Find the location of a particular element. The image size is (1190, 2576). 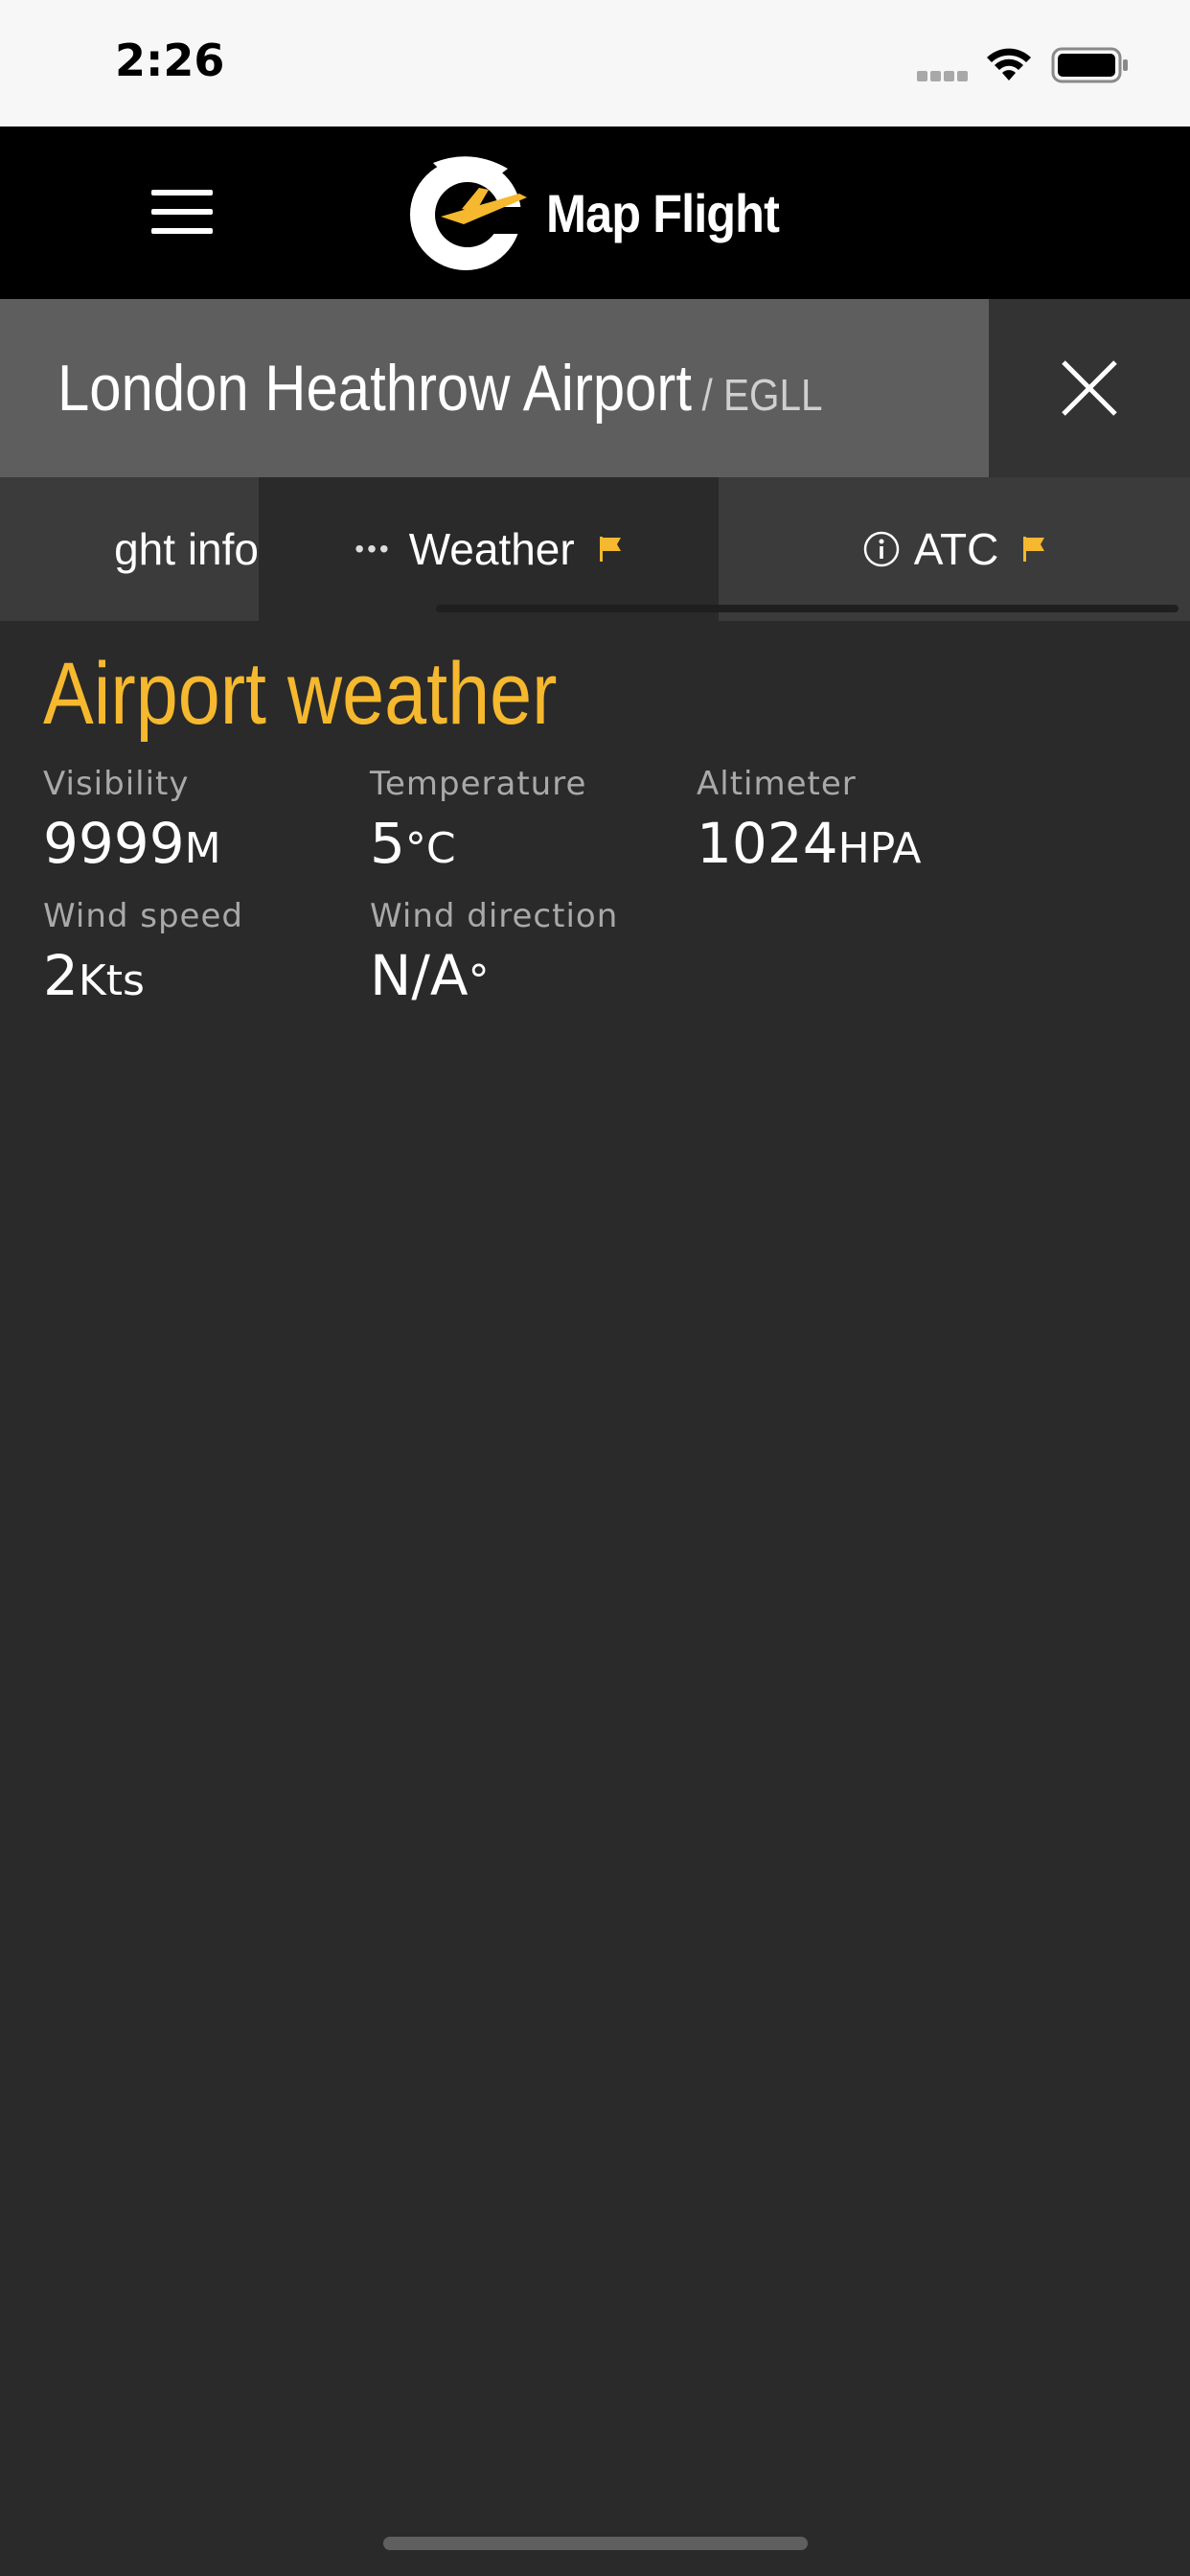

dots-icon: ••• is located at coordinates (374, 549).